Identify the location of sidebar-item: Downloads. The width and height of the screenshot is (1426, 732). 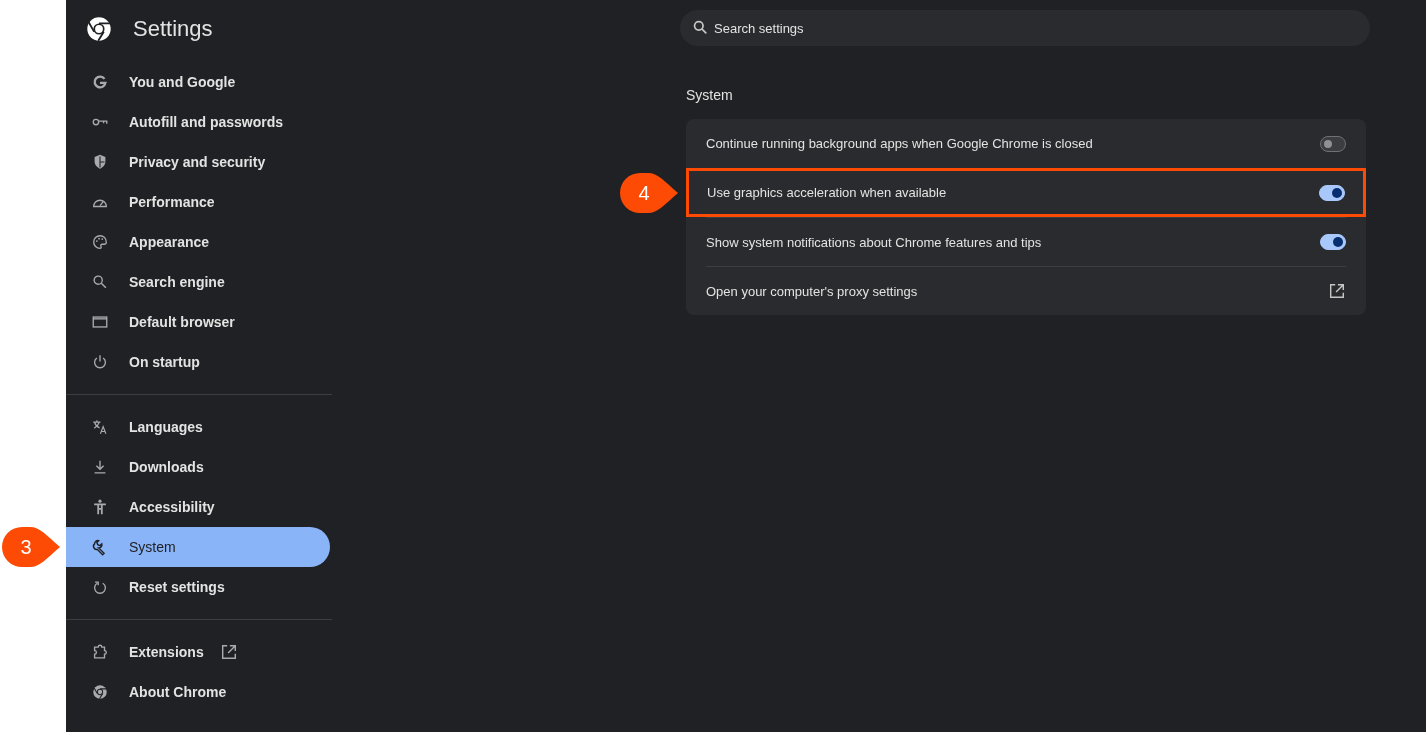
(198, 467).